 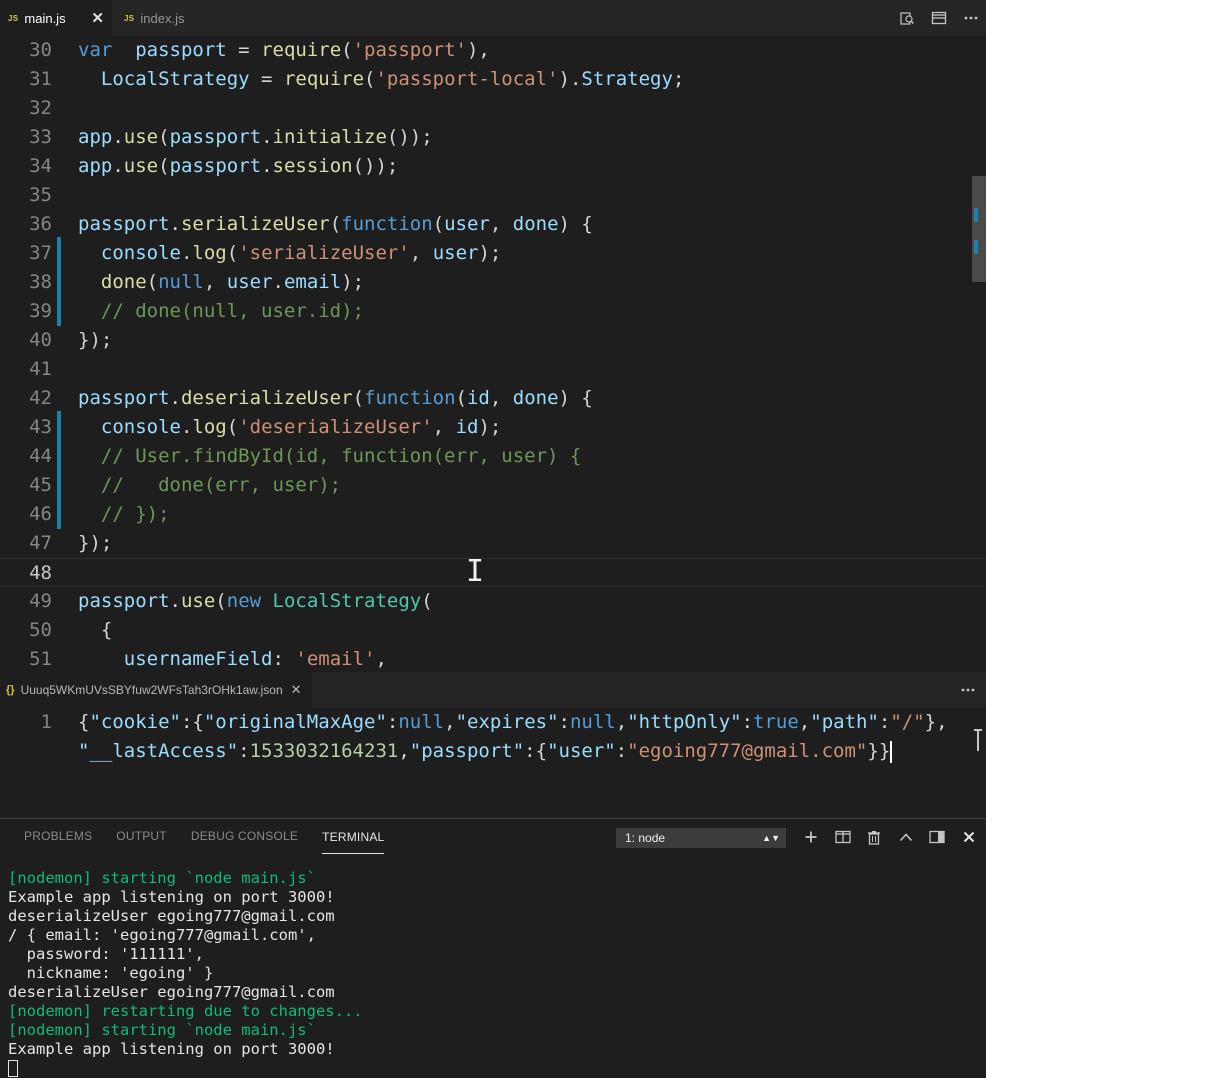 I want to click on current-code-line: 48, so click(x=493, y=572).